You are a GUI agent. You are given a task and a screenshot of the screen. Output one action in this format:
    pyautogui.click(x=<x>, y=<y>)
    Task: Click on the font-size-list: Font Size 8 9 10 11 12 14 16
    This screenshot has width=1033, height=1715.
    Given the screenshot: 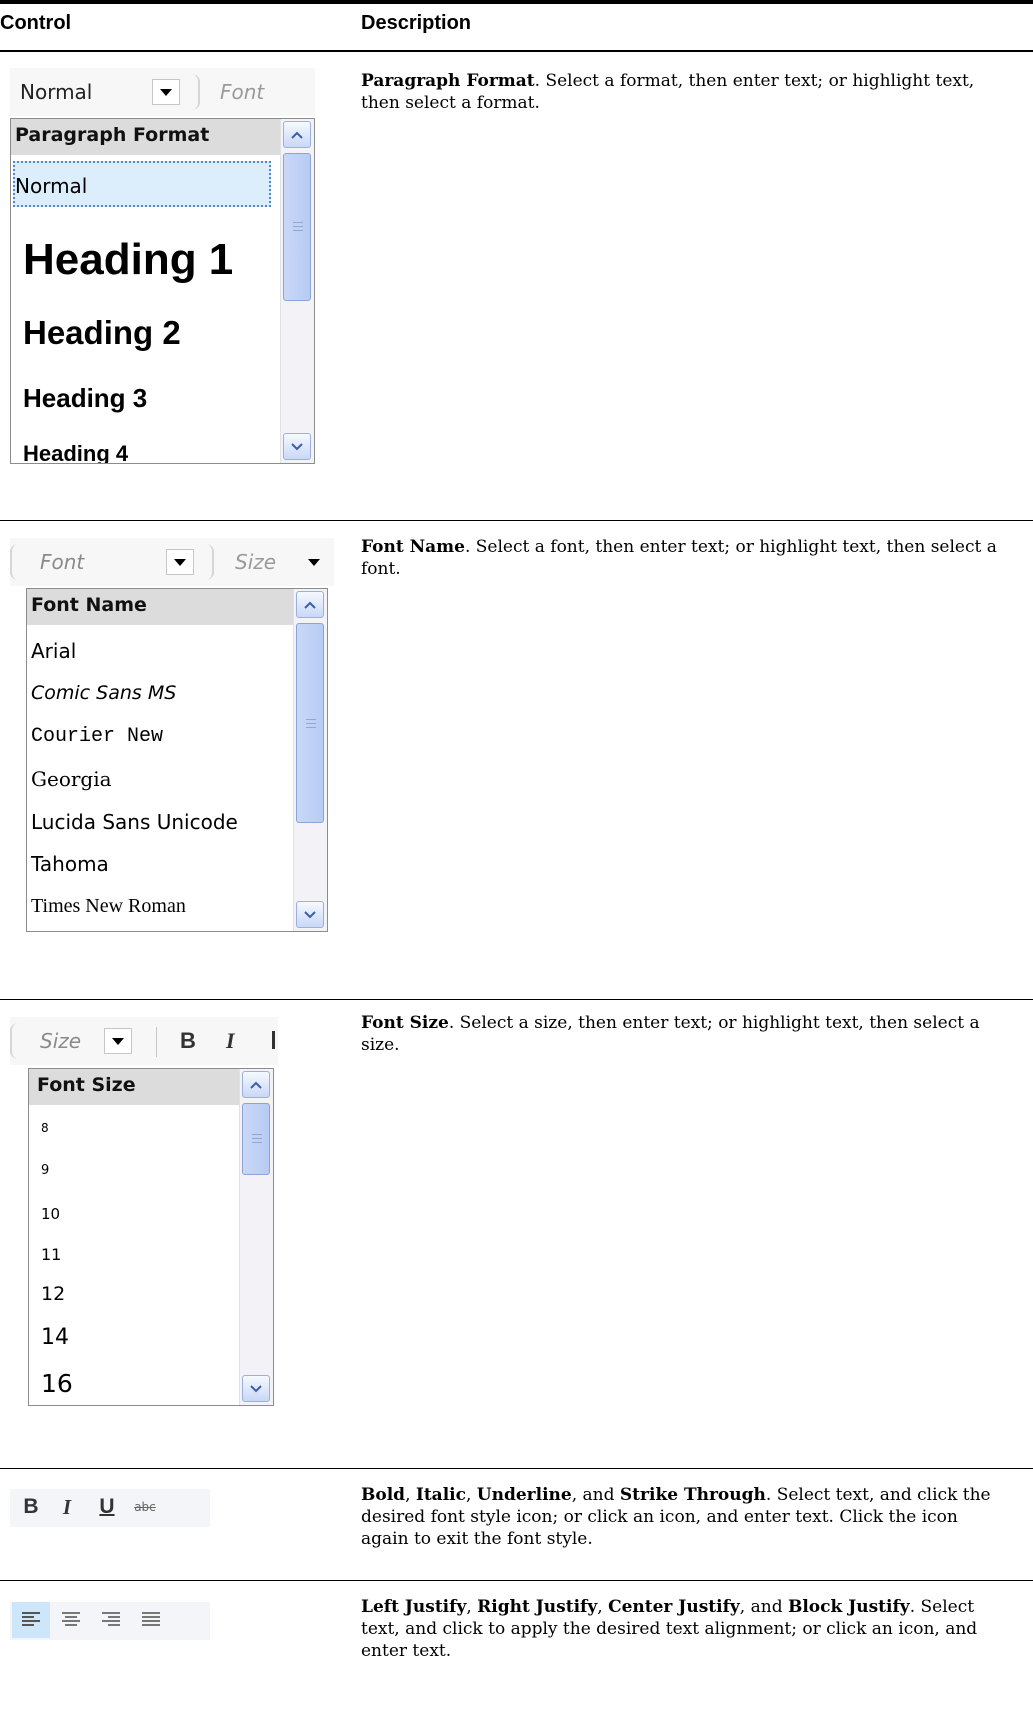 What is the action you would take?
    pyautogui.click(x=151, y=1237)
    